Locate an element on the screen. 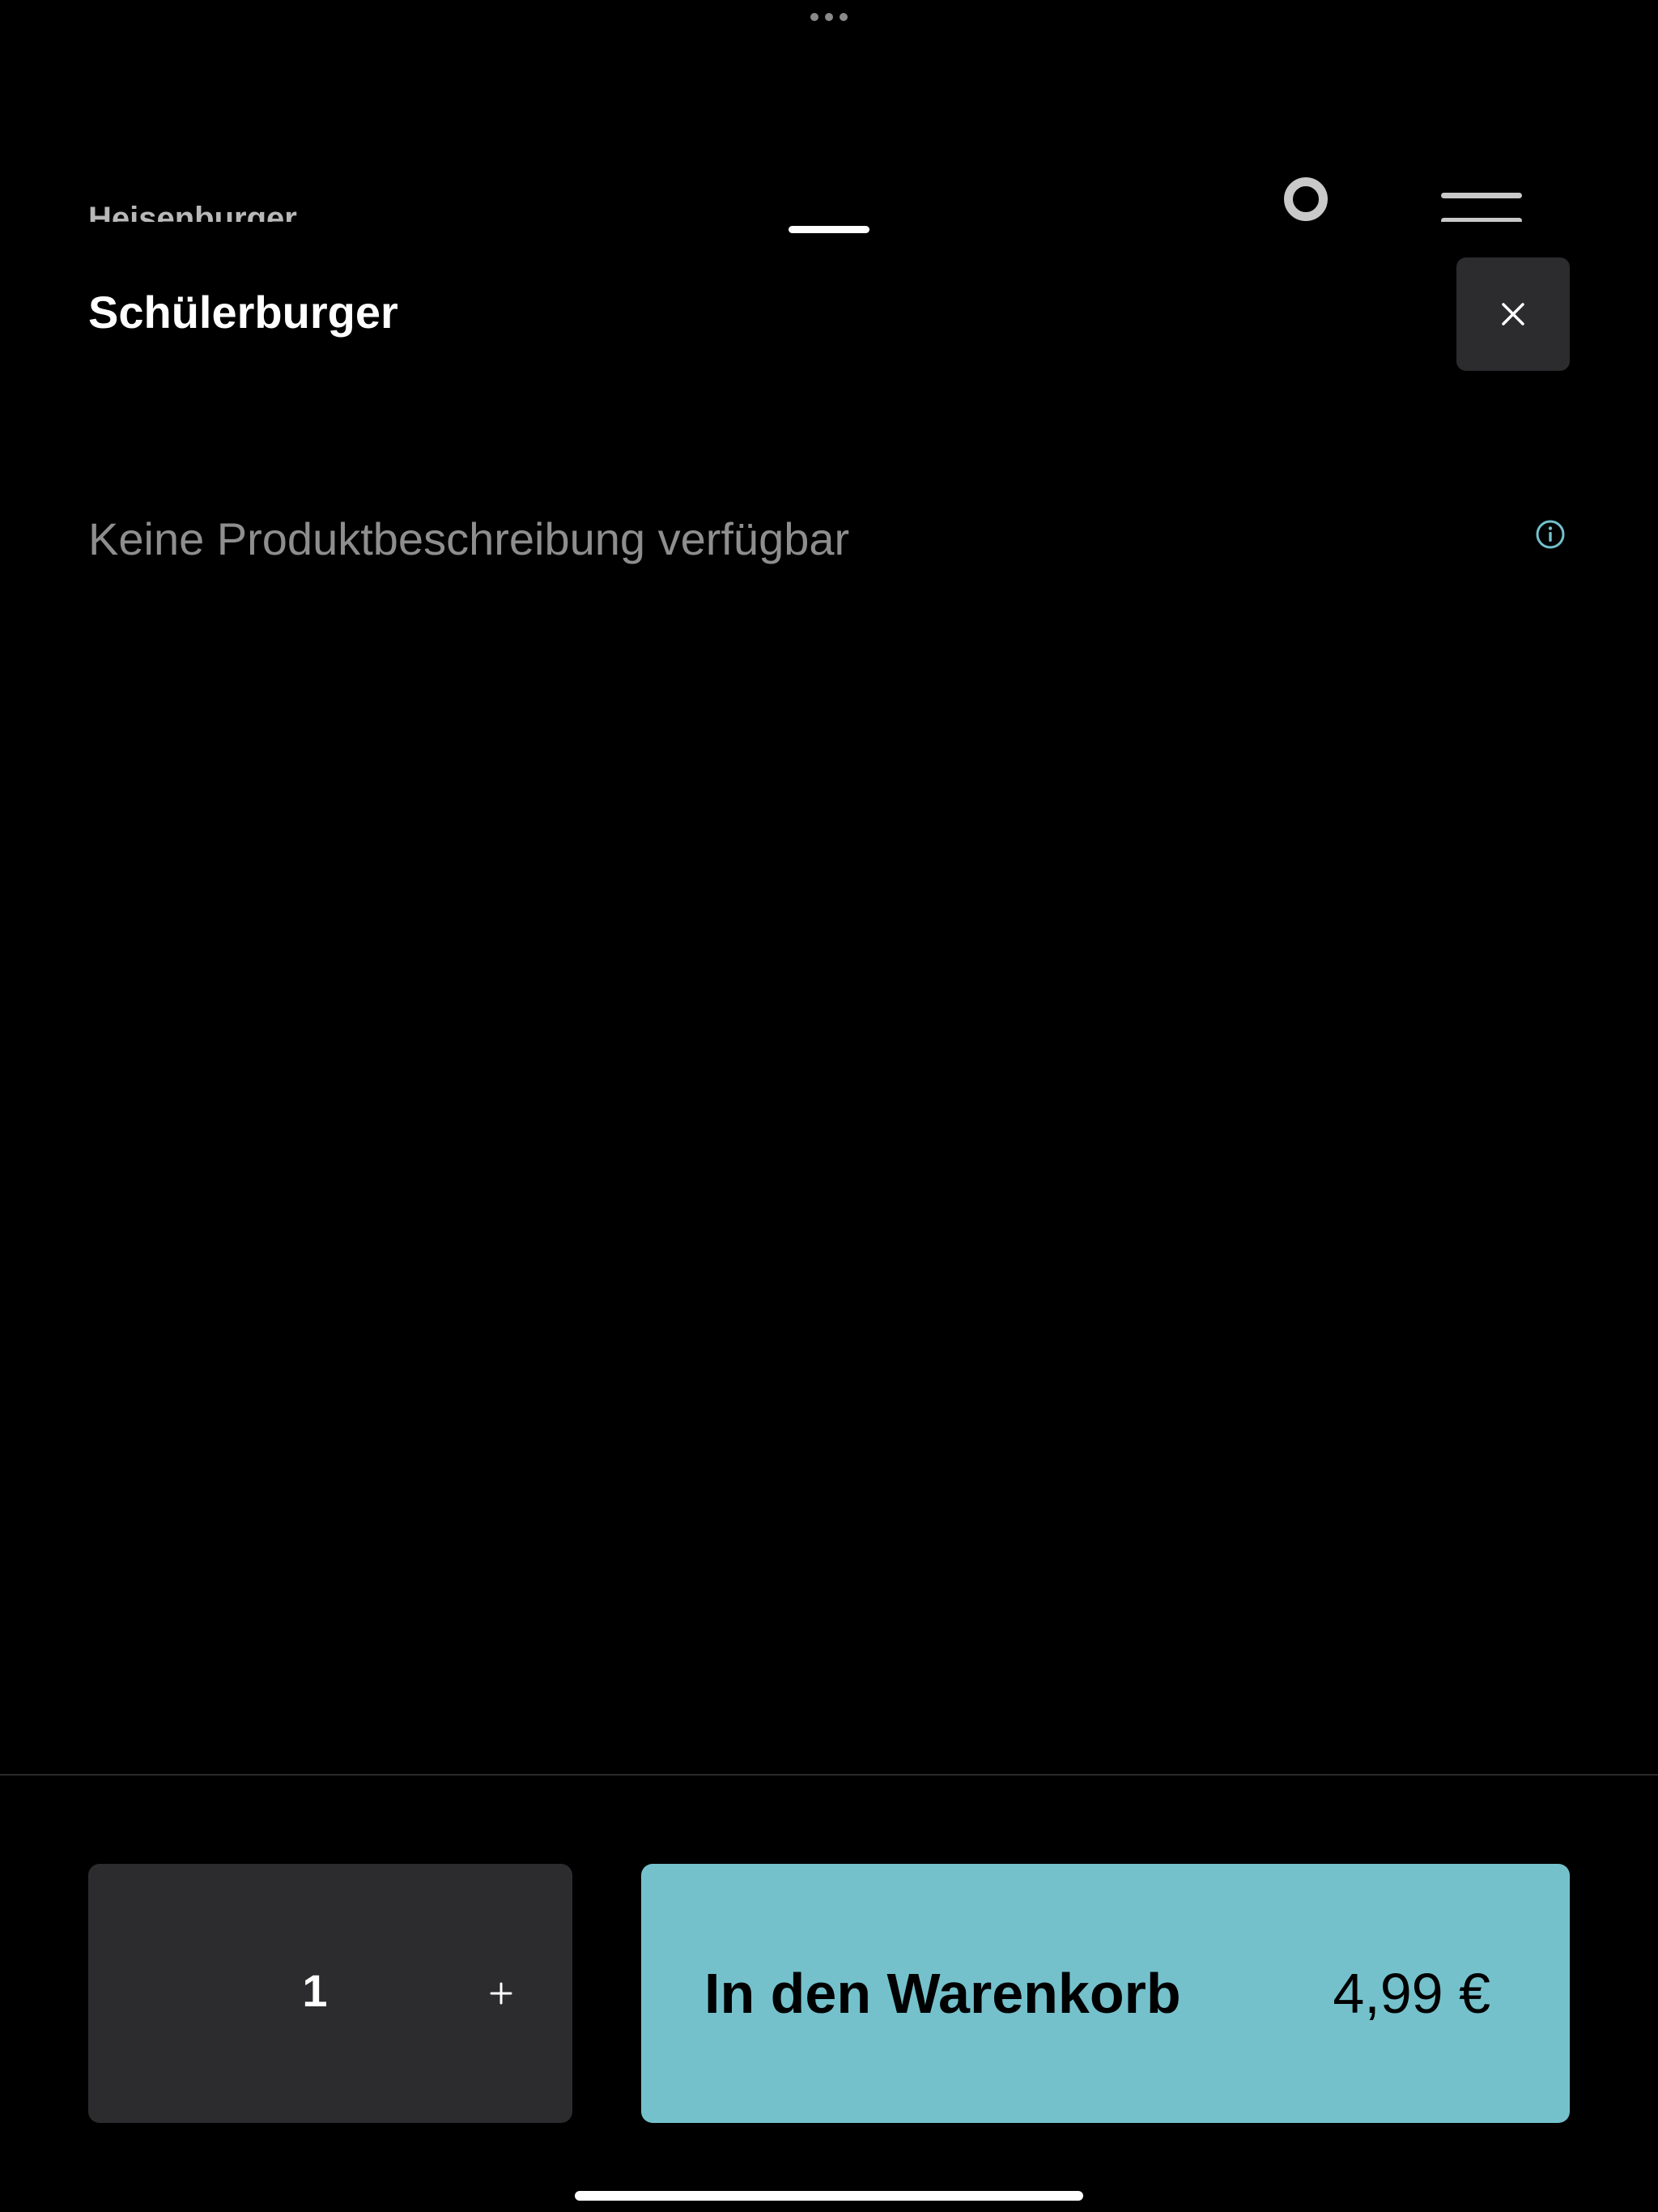 The image size is (1658, 2212). quantity-value: 1 is located at coordinates (315, 1991).